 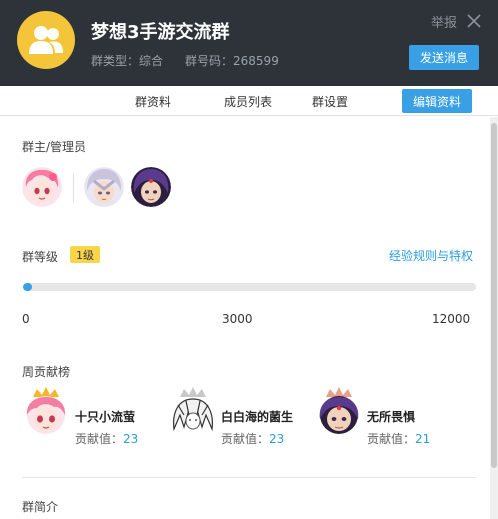 I want to click on contributor-score: 贡献值：21, so click(x=398, y=438).